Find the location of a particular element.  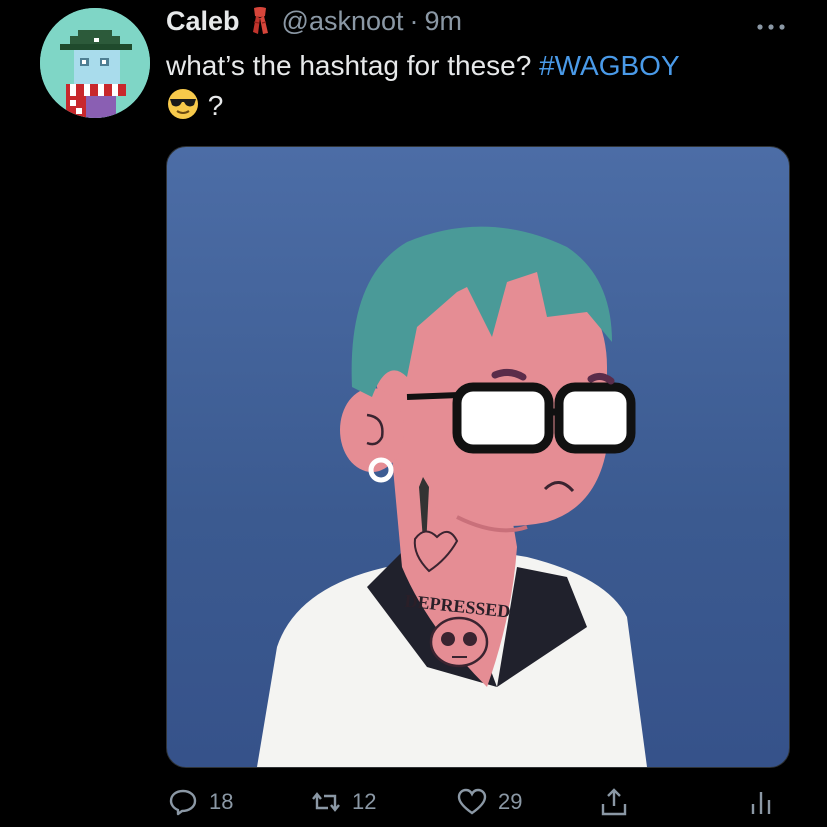

more-icon is located at coordinates (771, 25).